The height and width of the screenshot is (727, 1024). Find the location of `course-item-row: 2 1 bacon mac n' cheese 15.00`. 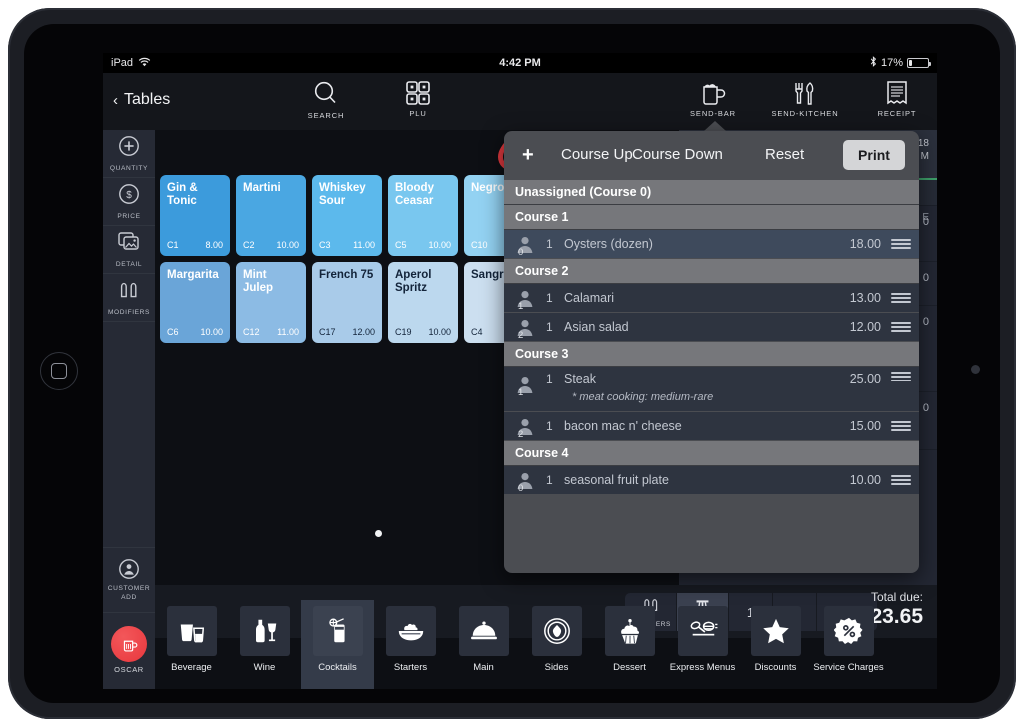

course-item-row: 2 1 bacon mac n' cheese 15.00 is located at coordinates (711, 426).